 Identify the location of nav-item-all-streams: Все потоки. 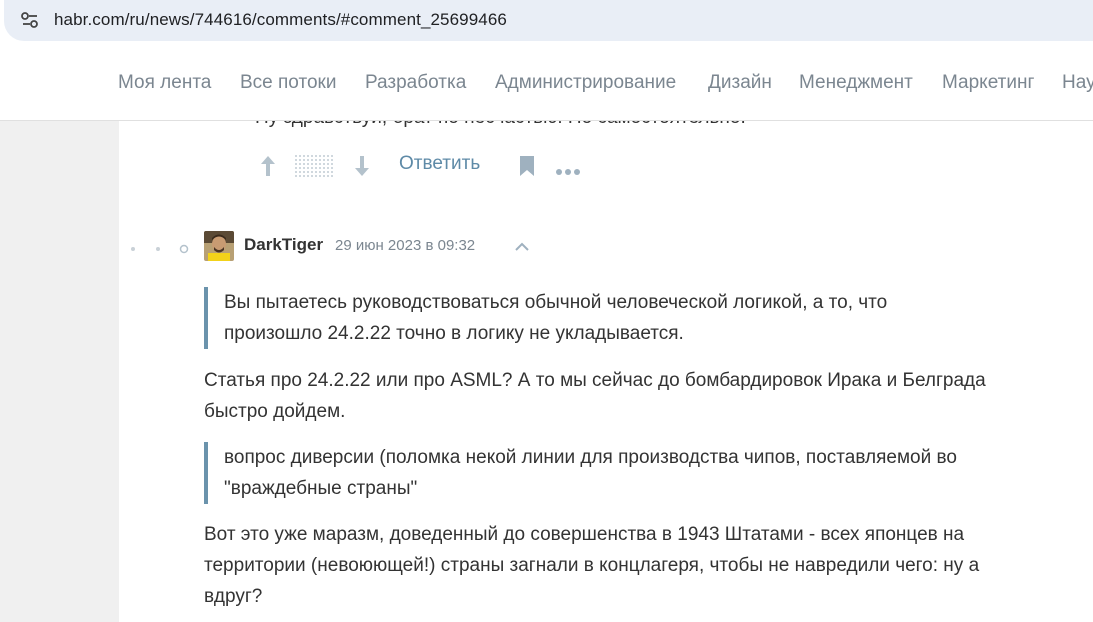
(288, 83).